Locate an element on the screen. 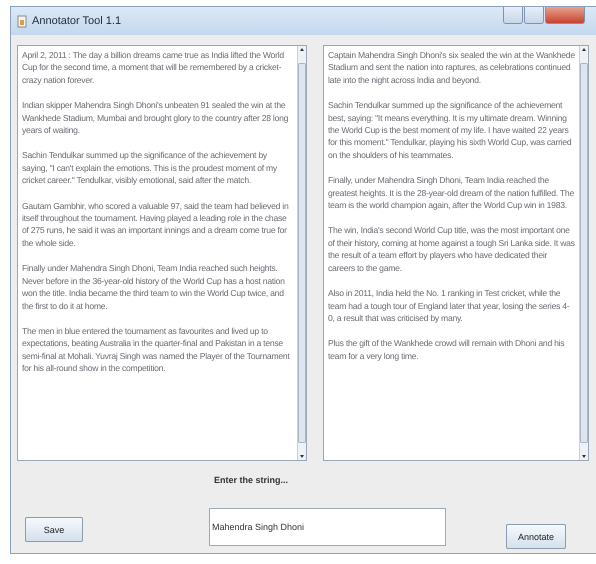 This screenshot has height=564, width=596. paragraph: The win, India's second World Cup title, was the most important one of their history, coming at home against a tough Sri Lanka side. It was the result of a team effort by players who have dedicated their careers to the game. is located at coordinates (451, 249).